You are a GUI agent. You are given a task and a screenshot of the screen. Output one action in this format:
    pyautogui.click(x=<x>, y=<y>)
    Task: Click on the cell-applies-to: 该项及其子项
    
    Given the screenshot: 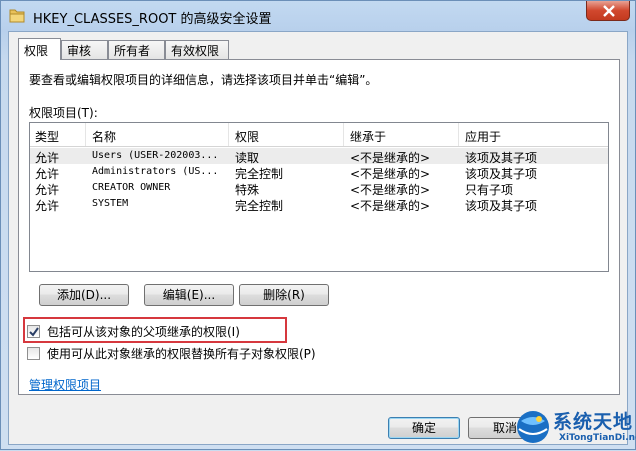 What is the action you would take?
    pyautogui.click(x=501, y=206)
    